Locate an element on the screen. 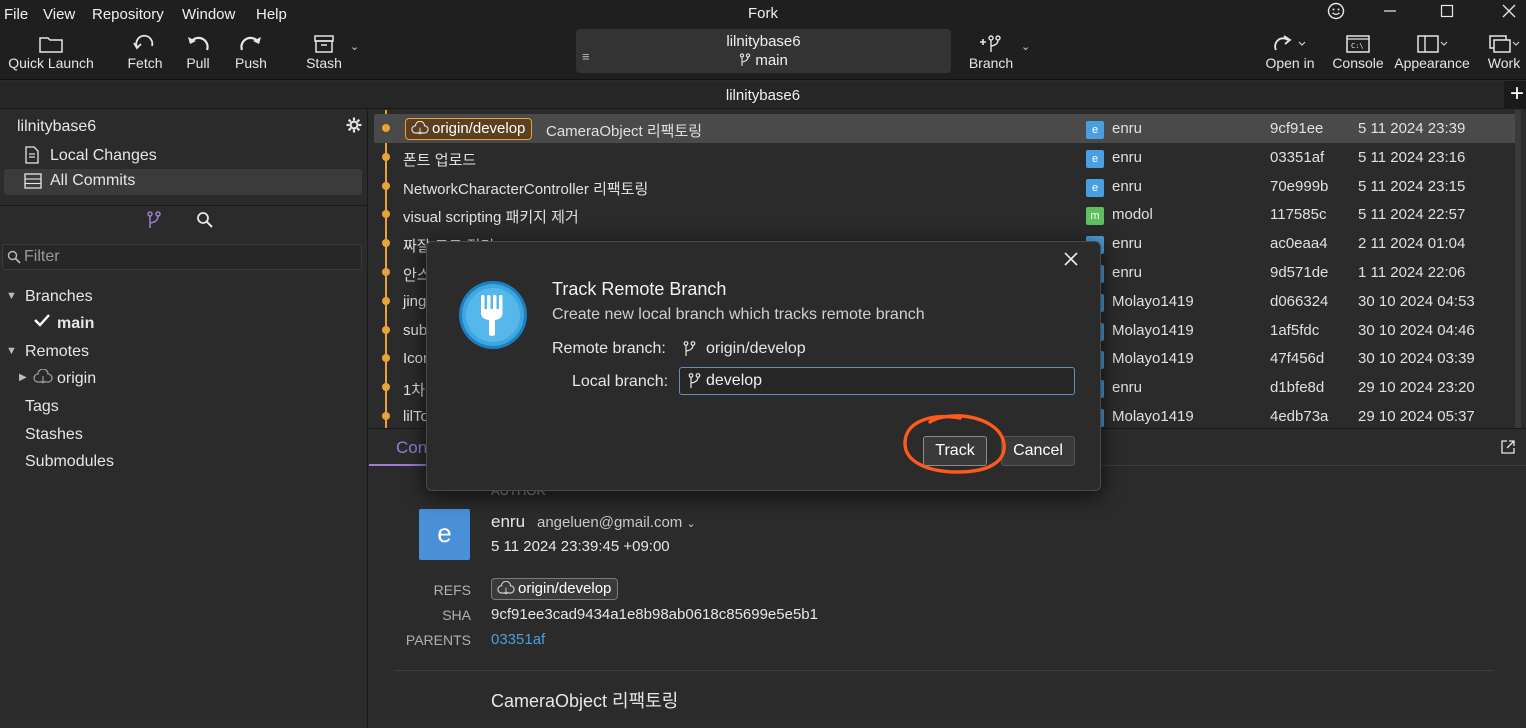  branches-view-icon is located at coordinates (154, 222).